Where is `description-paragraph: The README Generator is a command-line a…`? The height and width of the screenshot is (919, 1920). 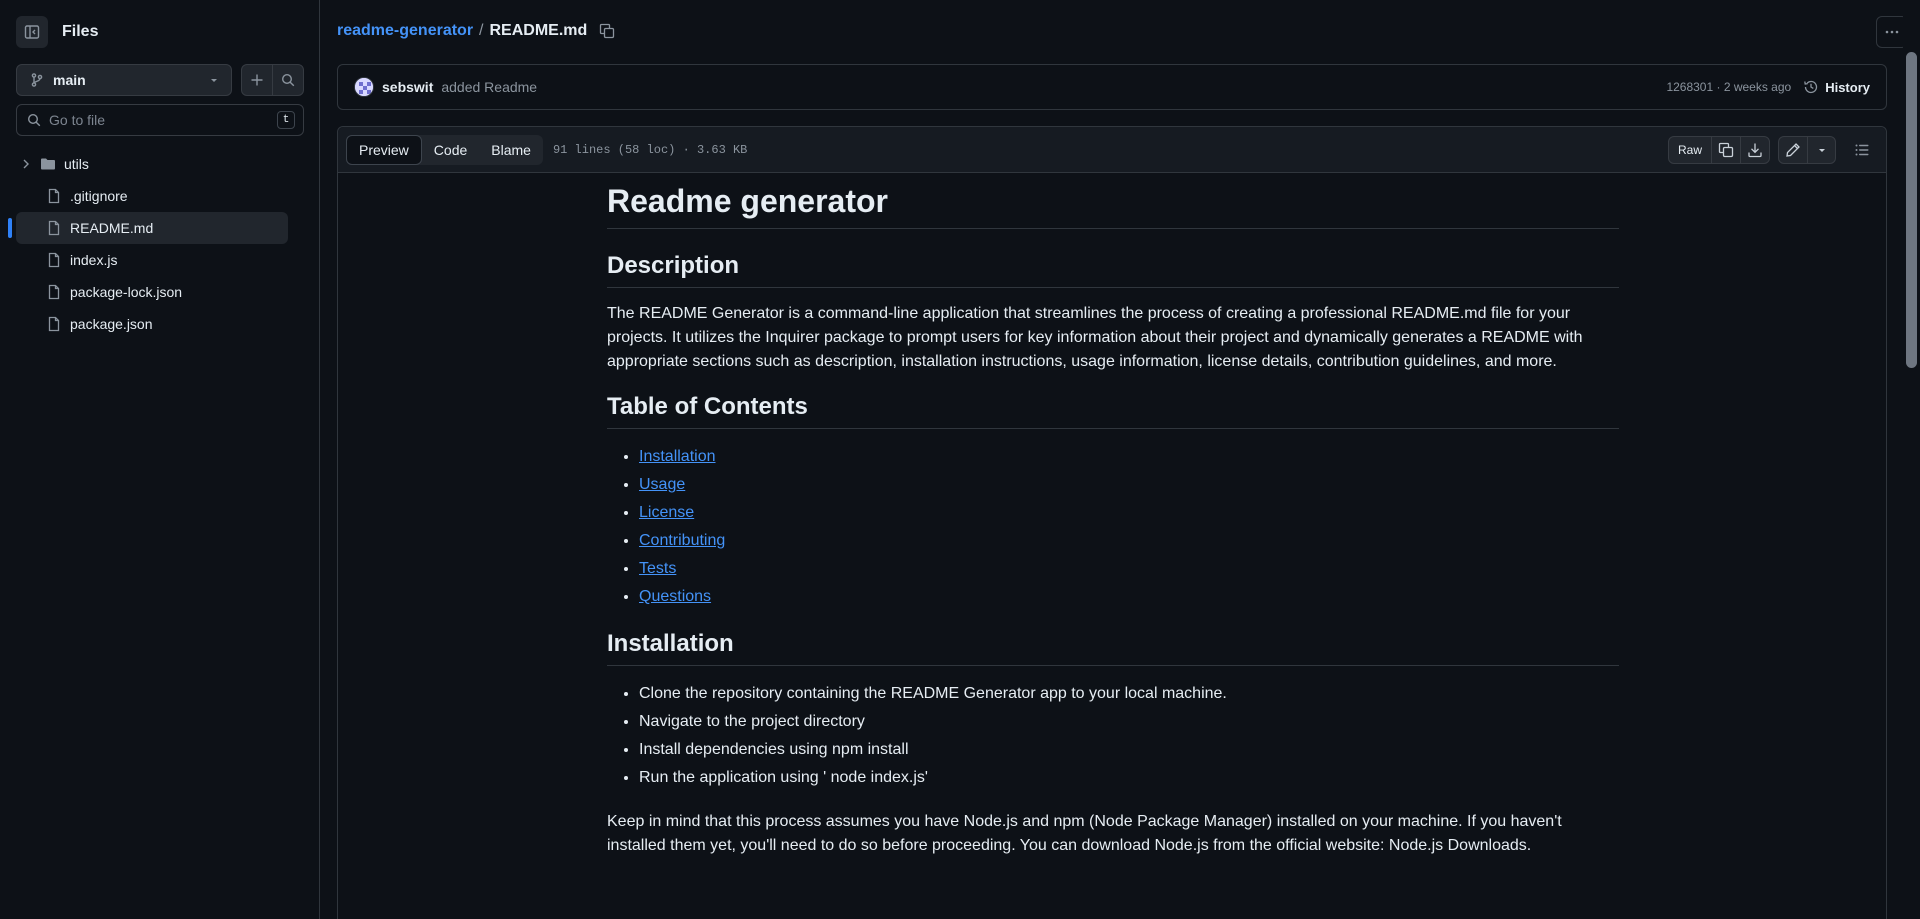
description-paragraph: The README Generator is a command-line a… is located at coordinates (1095, 337).